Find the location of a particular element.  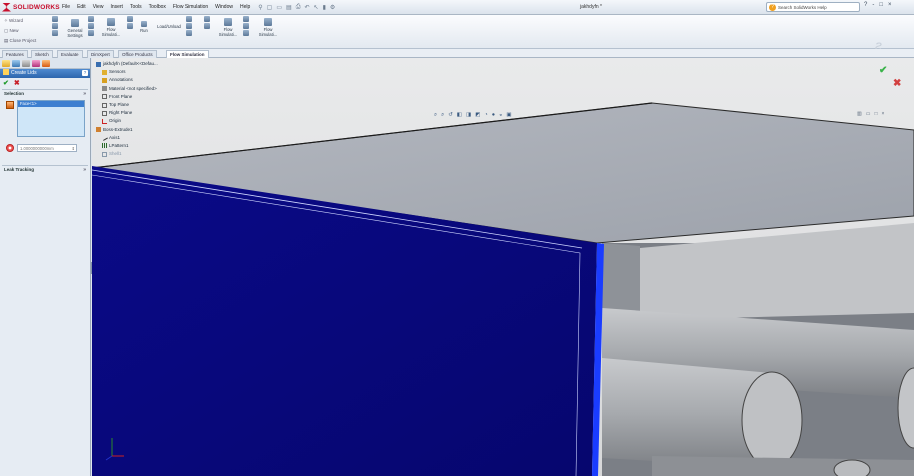

tab-dimxpert: DimXpert is located at coordinates (100, 54).